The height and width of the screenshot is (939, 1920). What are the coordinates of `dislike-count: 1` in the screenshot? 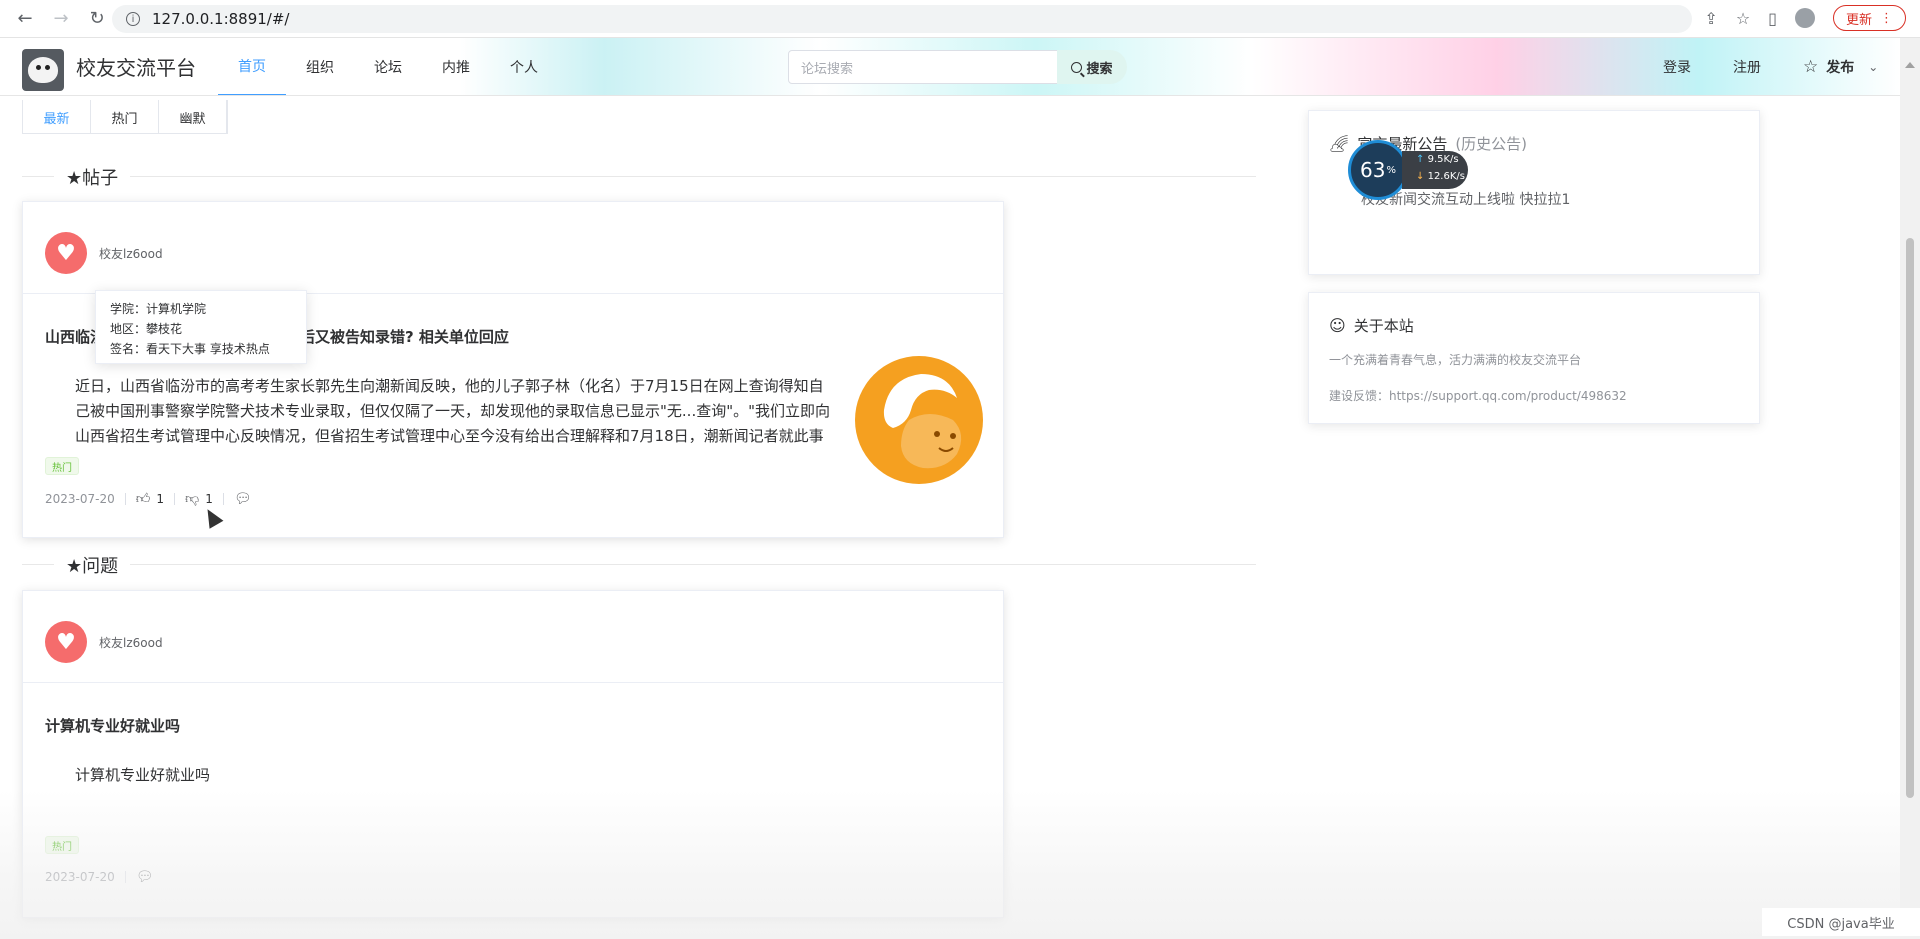 It's located at (209, 498).